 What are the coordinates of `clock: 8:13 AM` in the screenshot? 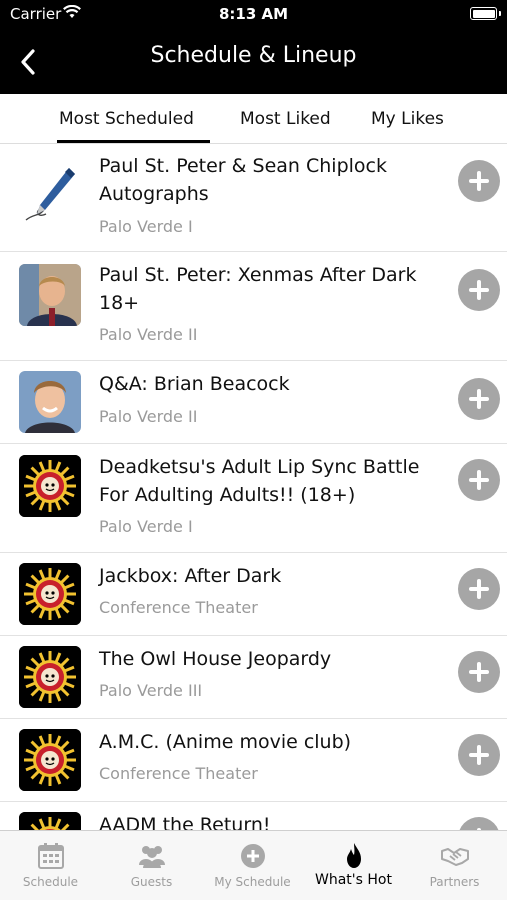 It's located at (253, 14).